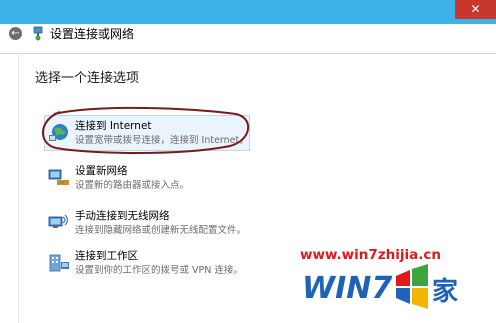 This screenshot has height=323, width=496. Describe the element at coordinates (159, 270) in the screenshot. I see `option-description: 设置到你的工作区的拨号或 VPN 连接。` at that location.